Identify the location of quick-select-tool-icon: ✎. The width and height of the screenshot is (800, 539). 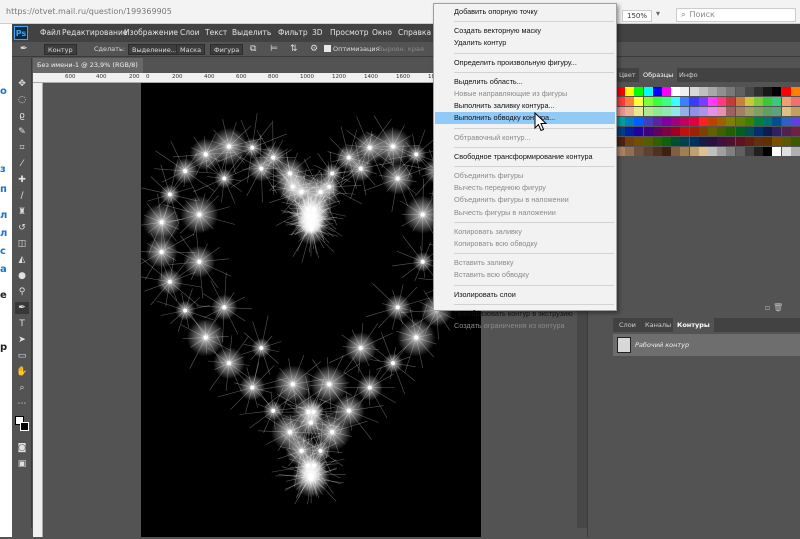
(22, 132).